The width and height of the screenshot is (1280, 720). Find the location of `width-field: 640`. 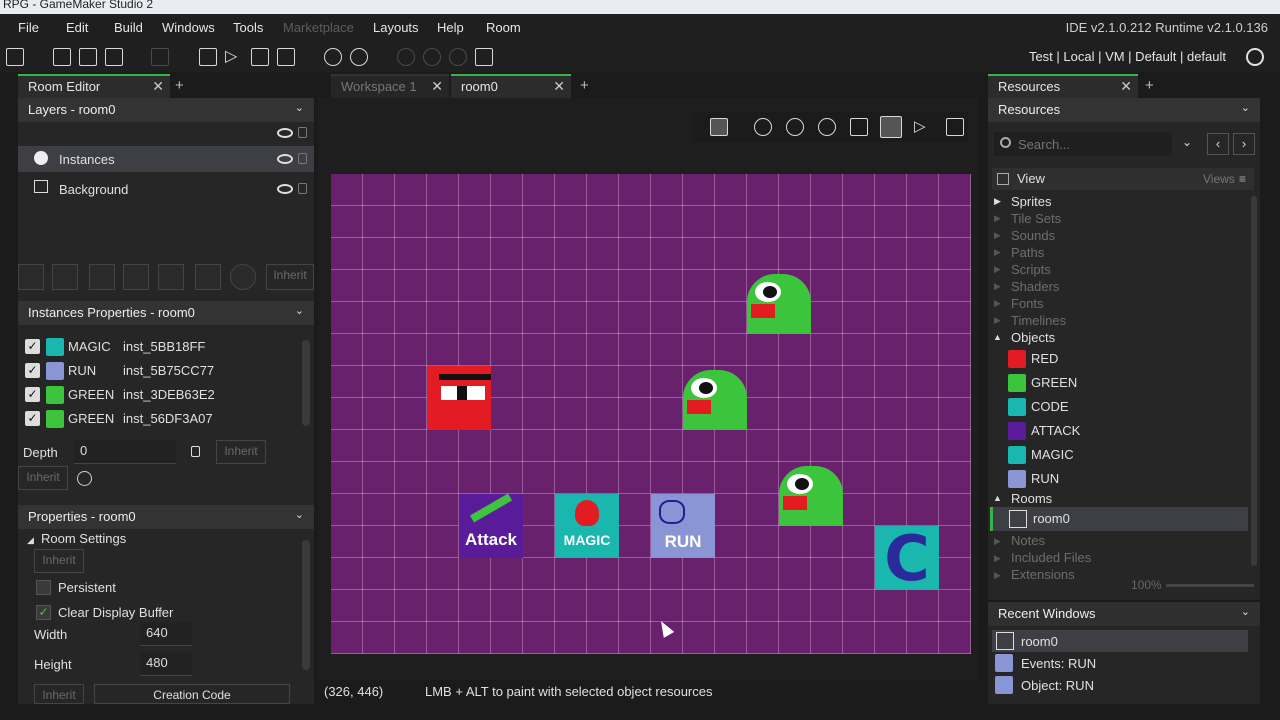

width-field: 640 is located at coordinates (166, 634).